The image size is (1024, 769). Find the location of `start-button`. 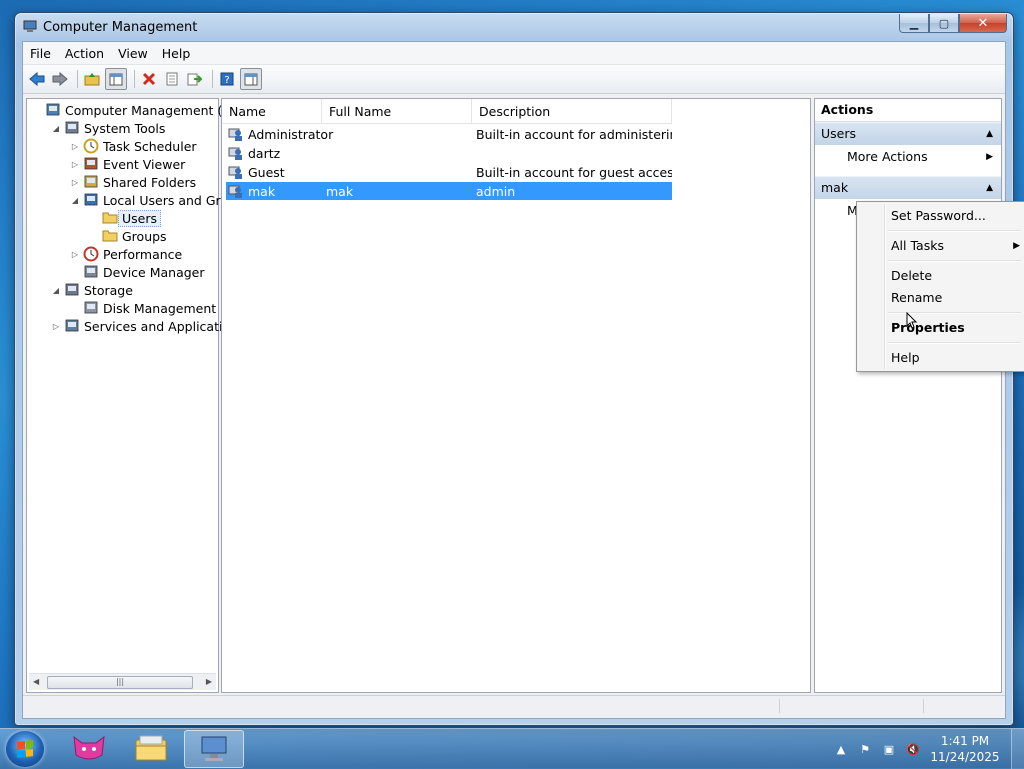

start-button is located at coordinates (25, 749).